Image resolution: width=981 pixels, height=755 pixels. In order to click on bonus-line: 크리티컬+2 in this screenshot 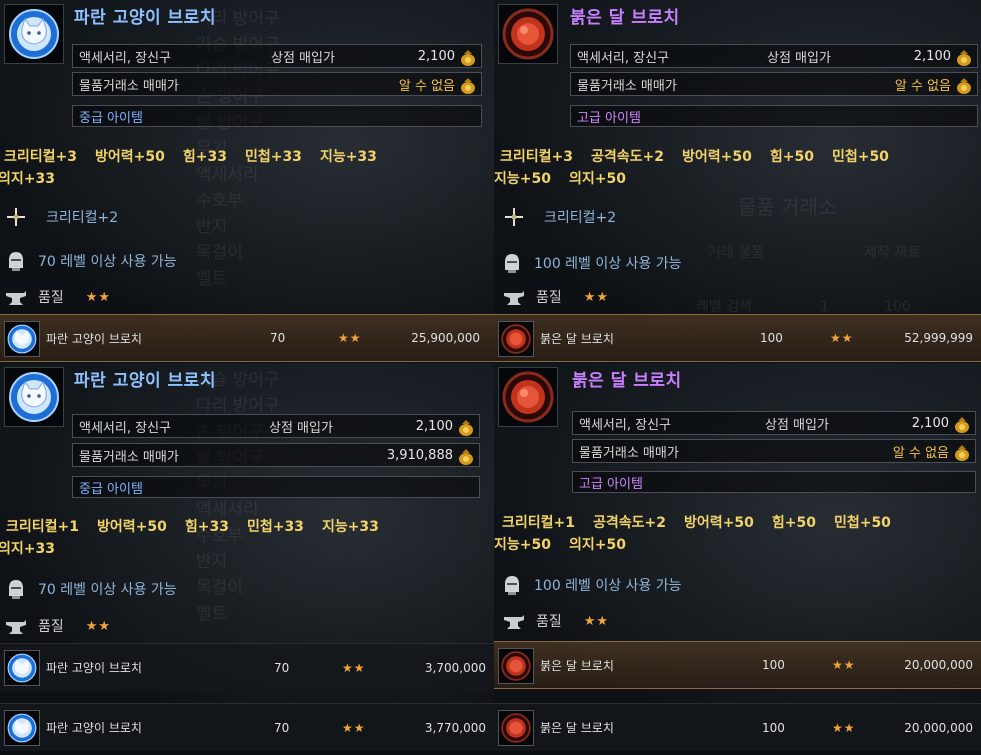, I will do `click(559, 217)`.